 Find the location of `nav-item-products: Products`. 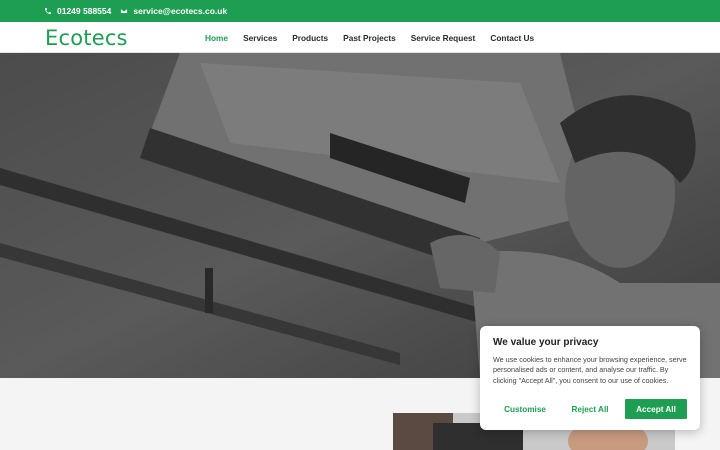

nav-item-products: Products is located at coordinates (310, 38).